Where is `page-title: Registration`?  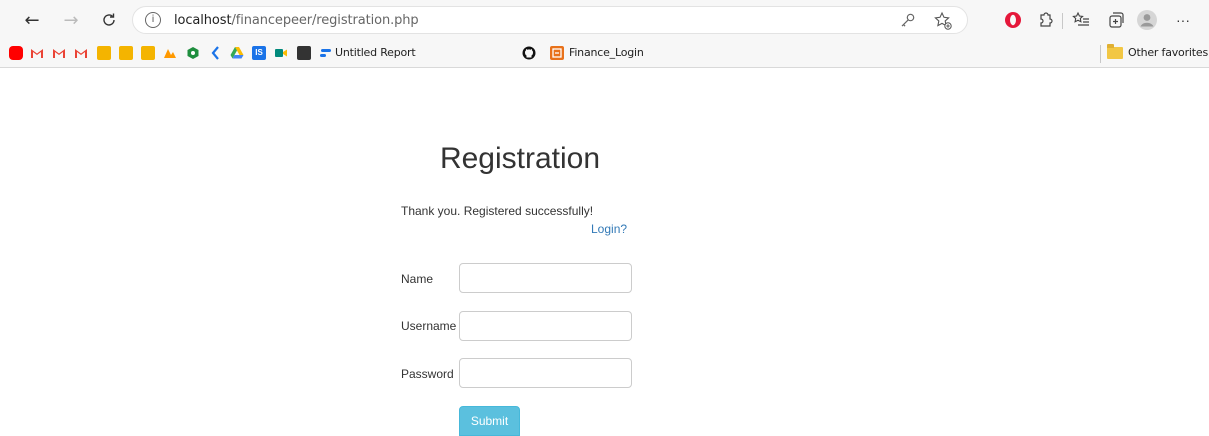
page-title: Registration is located at coordinates (520, 158).